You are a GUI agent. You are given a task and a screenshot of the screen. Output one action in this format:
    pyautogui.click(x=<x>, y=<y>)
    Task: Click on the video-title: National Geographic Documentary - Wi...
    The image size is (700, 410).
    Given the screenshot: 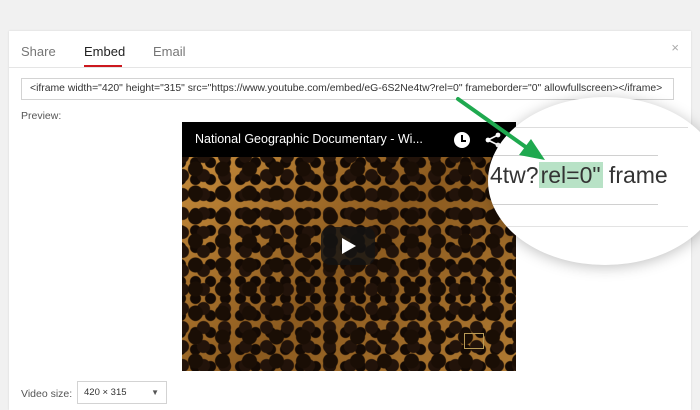 What is the action you would take?
    pyautogui.click(x=309, y=139)
    